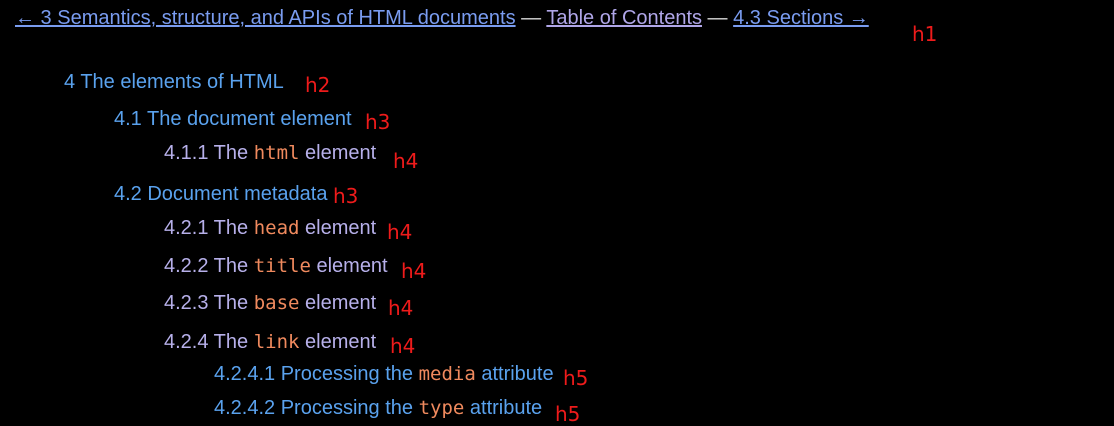  I want to click on heading-4-2-4-2-type-attribute: 4.2.4.2 Processing the type attribute, so click(378, 408).